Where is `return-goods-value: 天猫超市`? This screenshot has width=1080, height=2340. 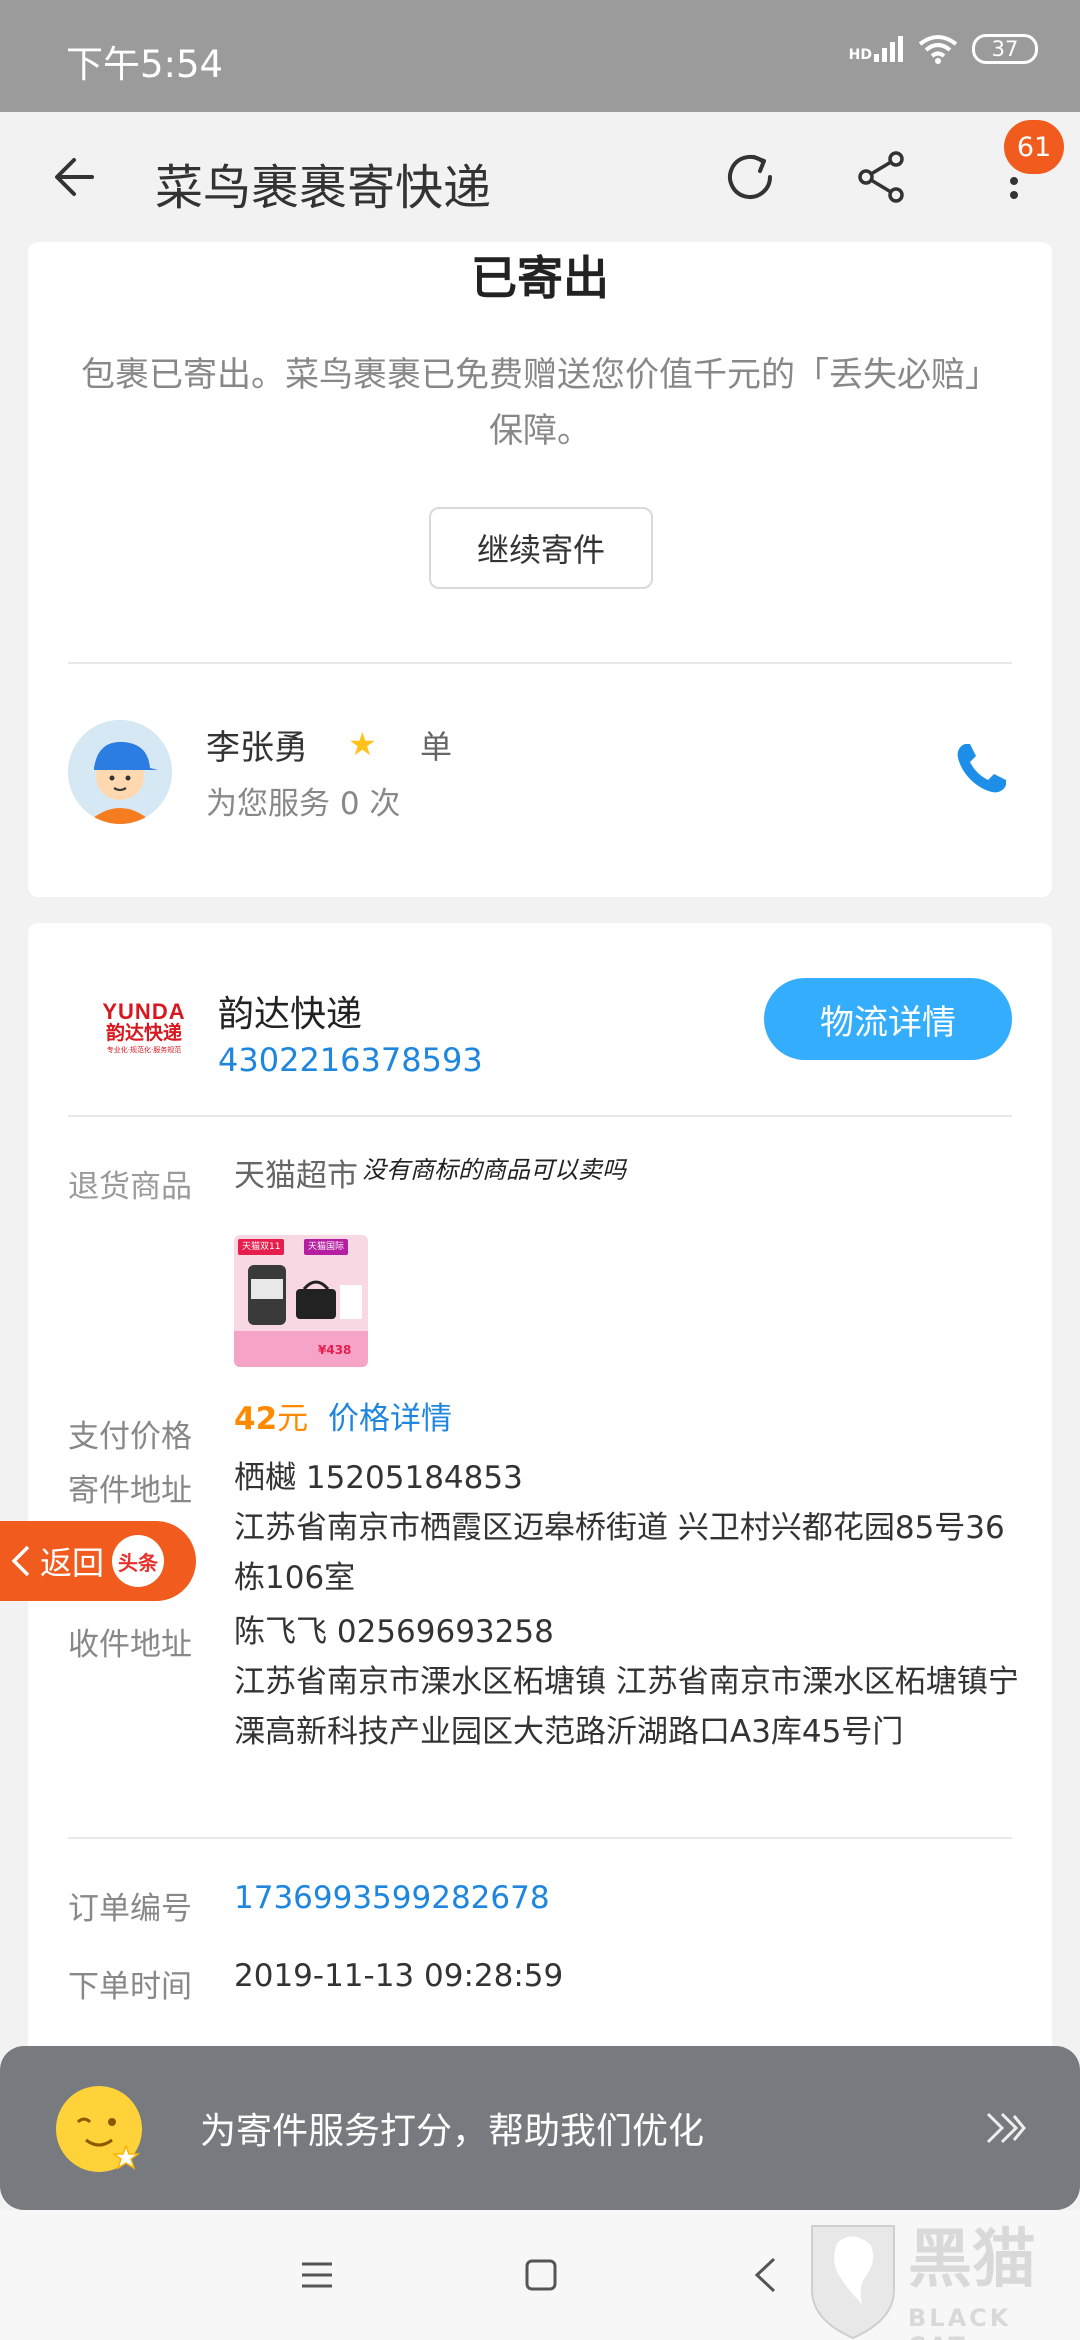
return-goods-value: 天猫超市 is located at coordinates (296, 1176).